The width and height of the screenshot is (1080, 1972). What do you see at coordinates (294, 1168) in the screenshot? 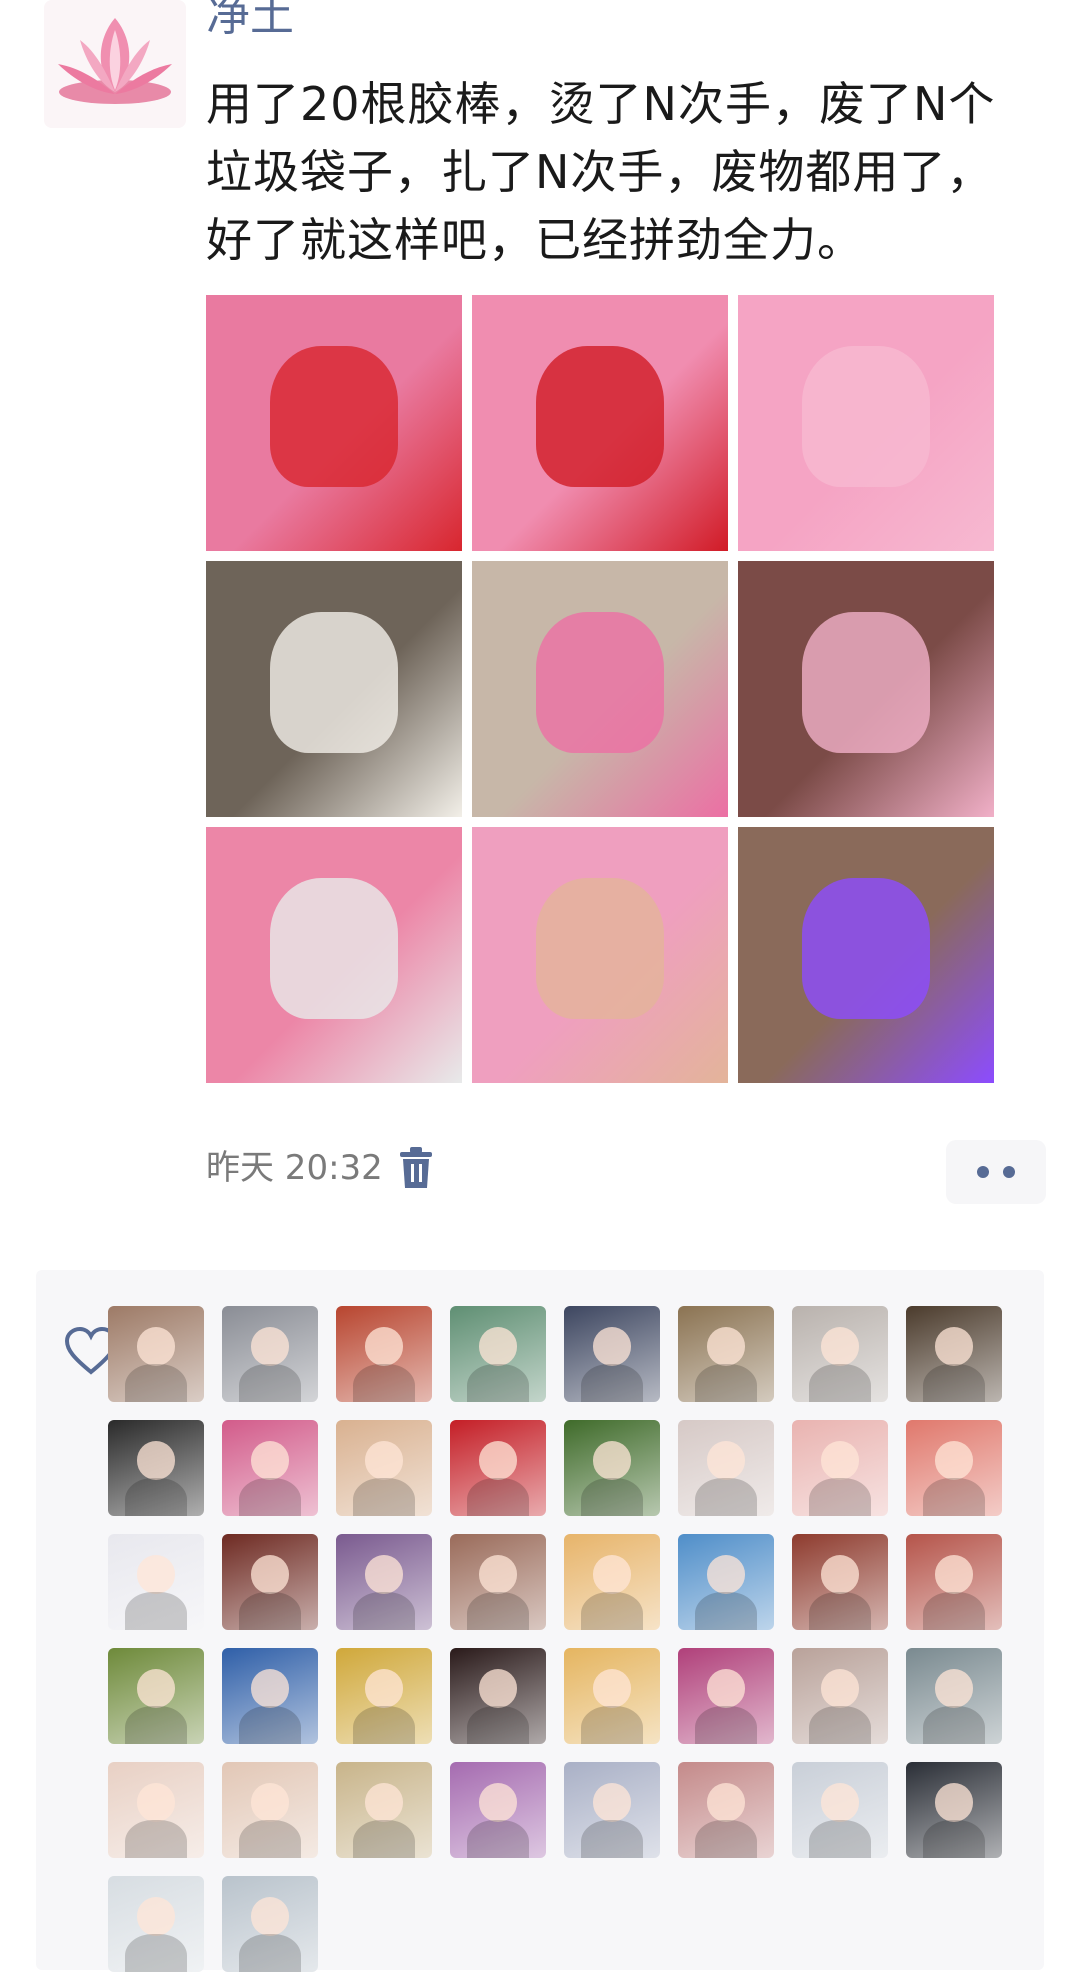
I see `post-time: 昨天 20:32` at bounding box center [294, 1168].